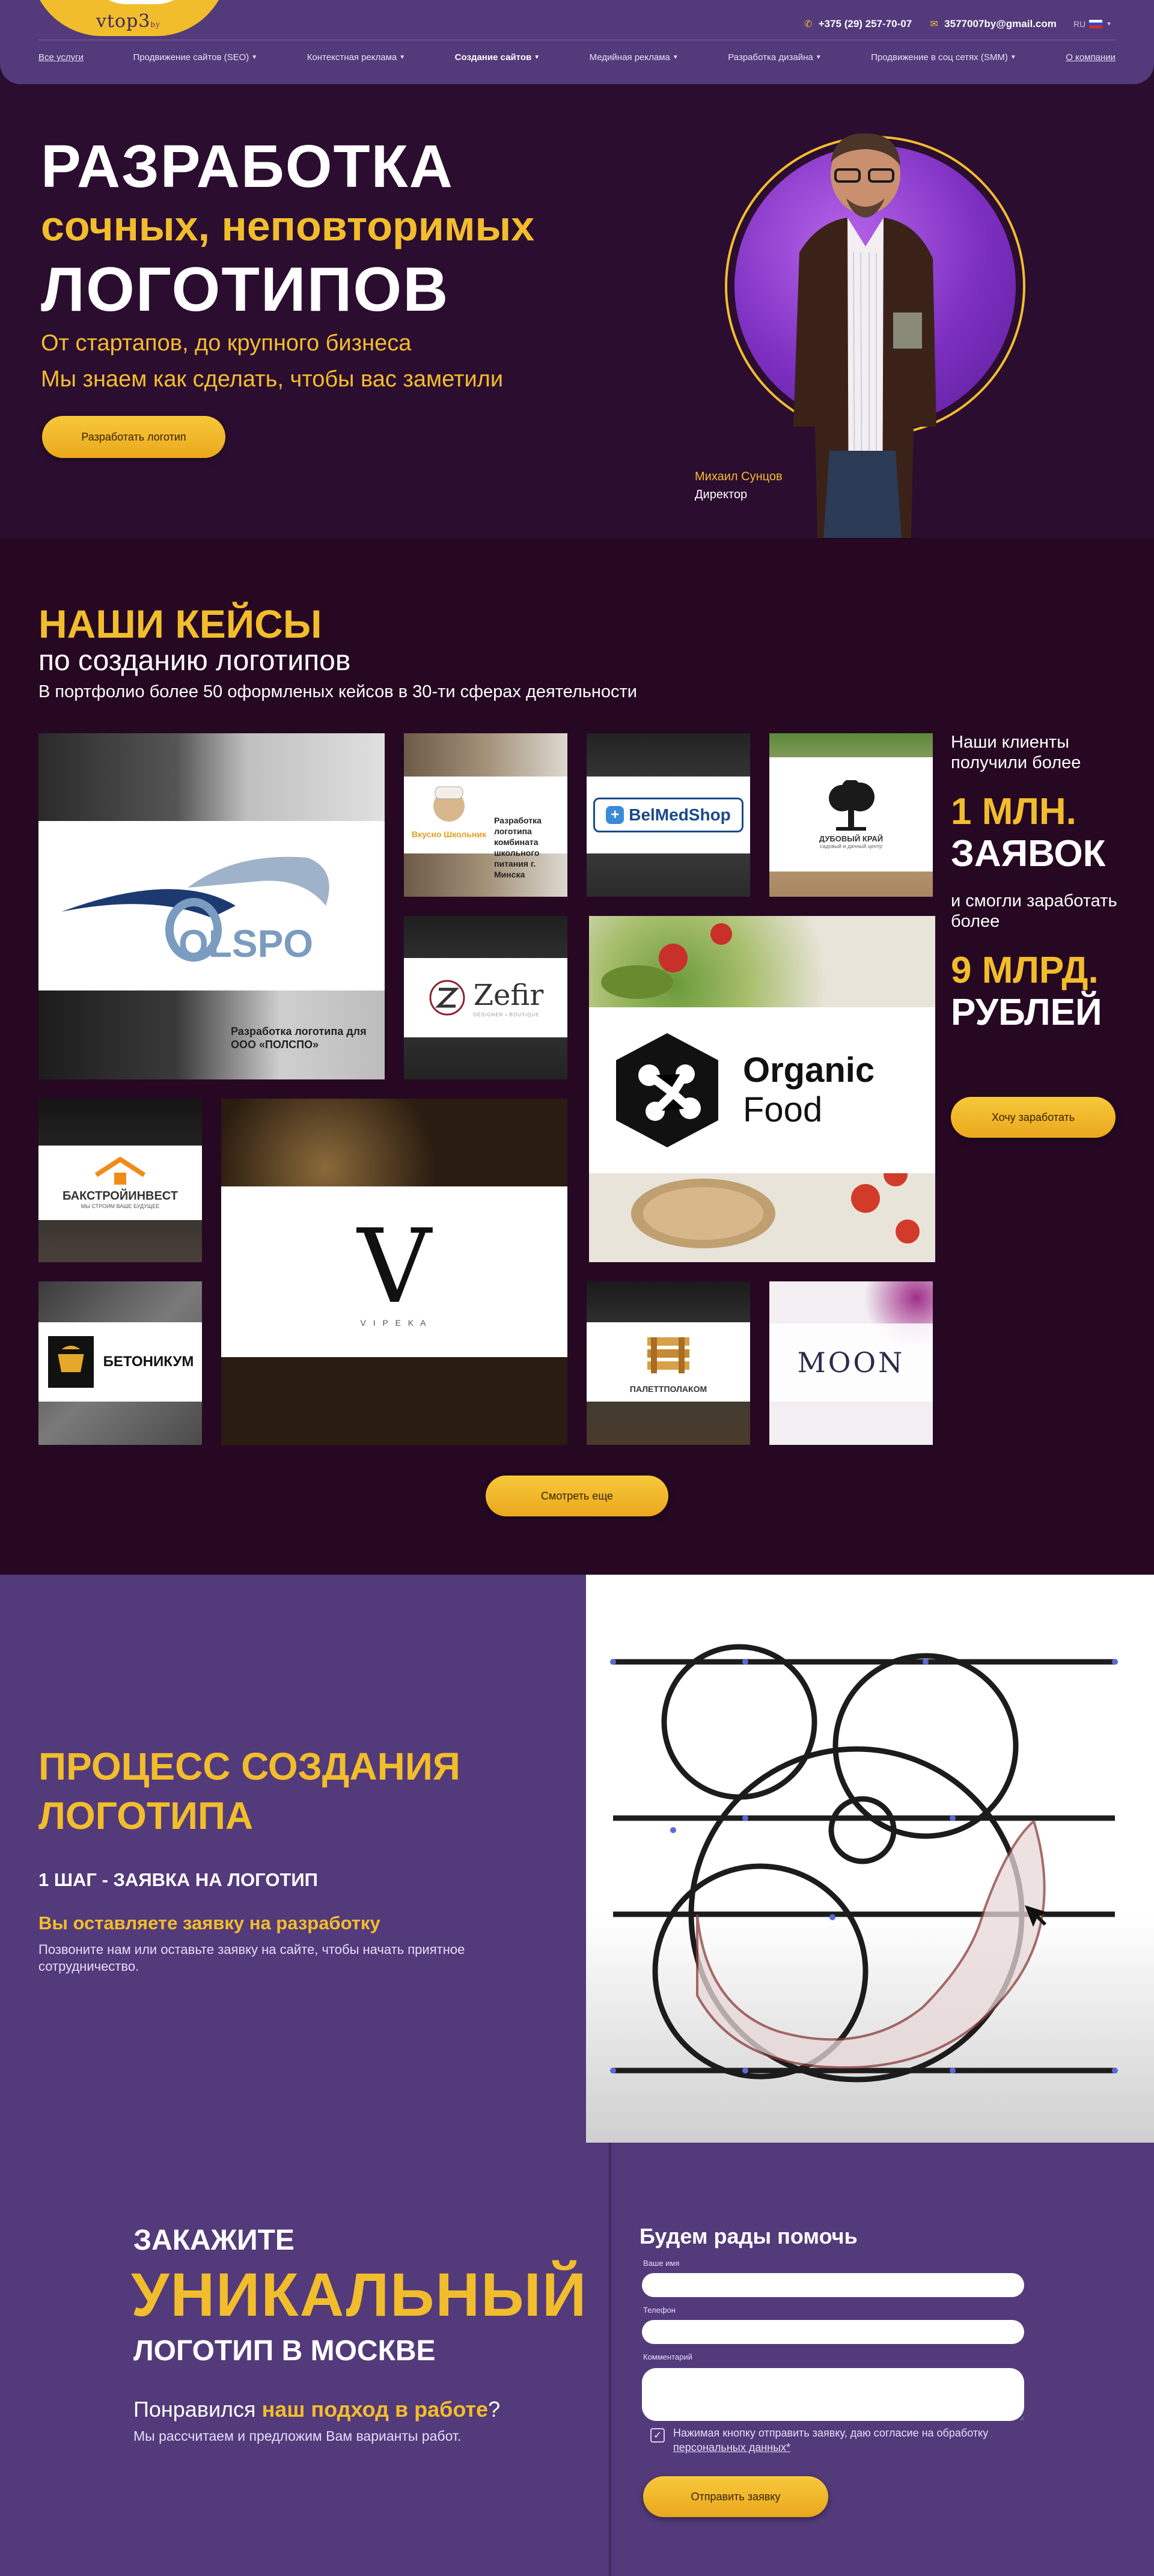 This screenshot has width=1154, height=2576. What do you see at coordinates (226, 343) in the screenshot?
I see `hero-tagline-1: От стартапов, до крупного бизнеса` at bounding box center [226, 343].